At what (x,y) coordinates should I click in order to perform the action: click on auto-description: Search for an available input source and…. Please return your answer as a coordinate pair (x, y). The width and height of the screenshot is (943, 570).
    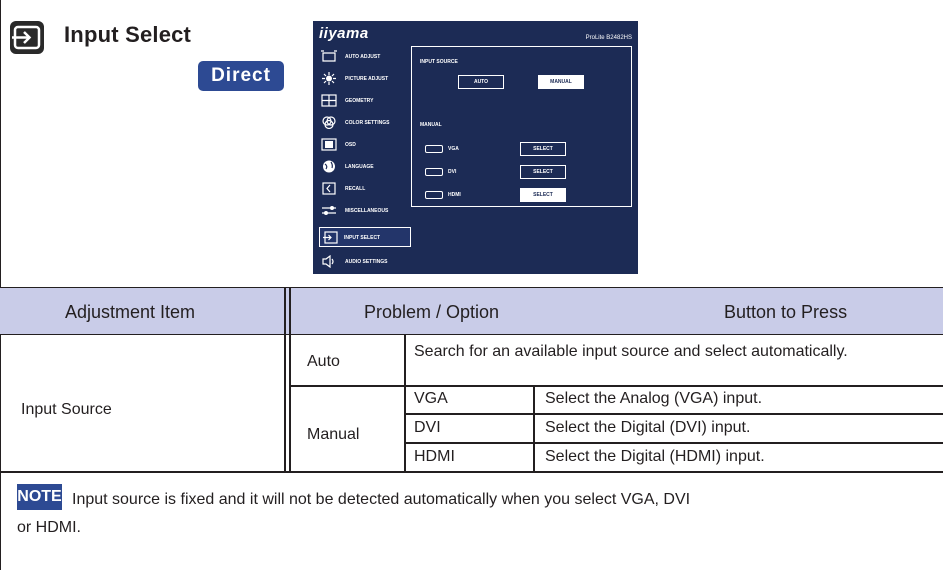
    Looking at the image, I should click on (631, 351).